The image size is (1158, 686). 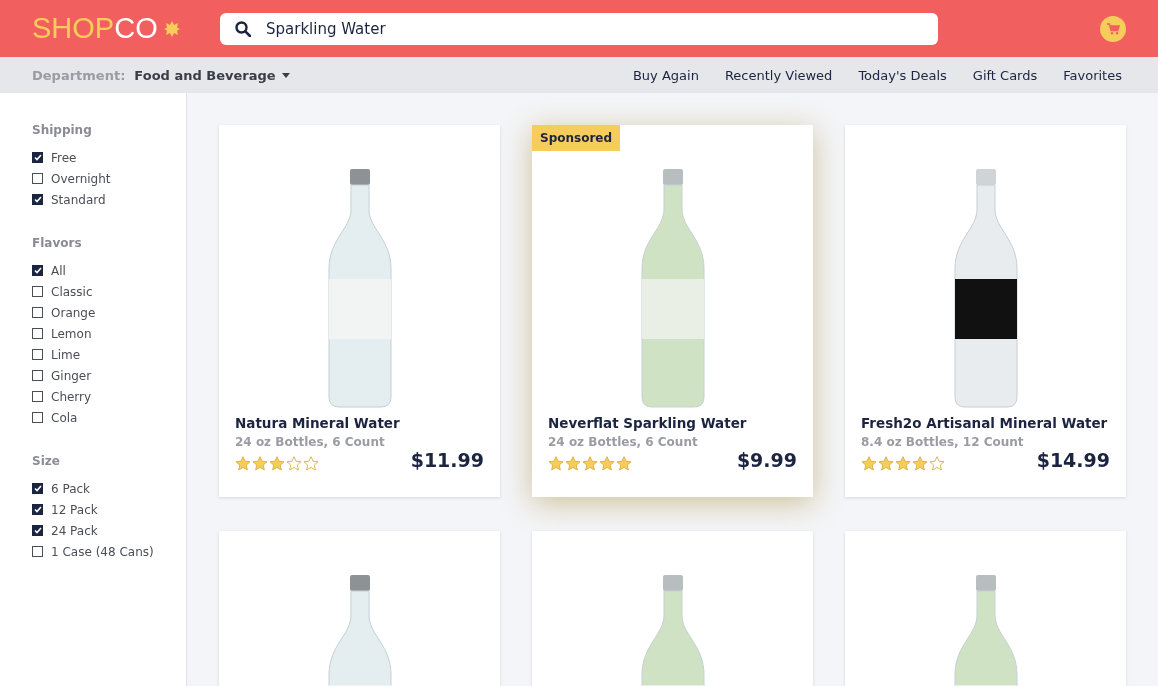 What do you see at coordinates (778, 75) in the screenshot?
I see `nav-link: Recently Viewed` at bounding box center [778, 75].